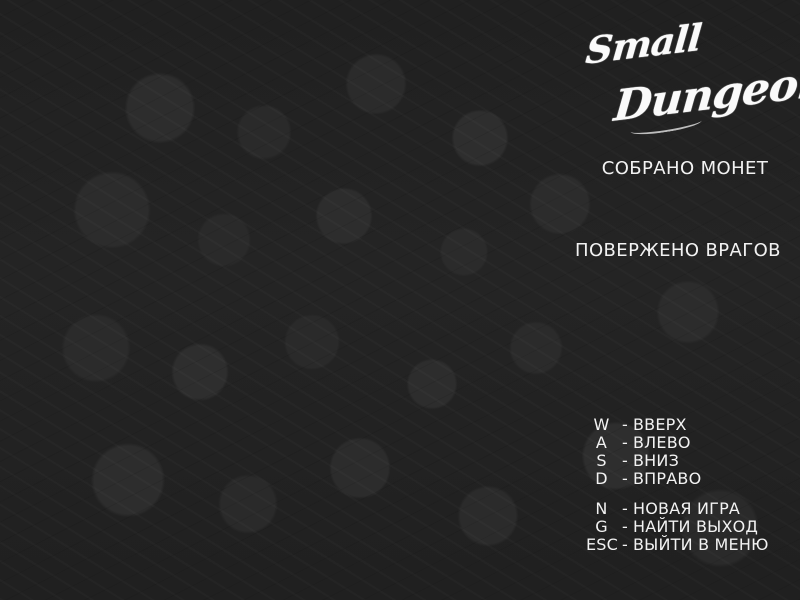  I want to click on control-row-right: D - ВПРАВО, so click(691, 479).